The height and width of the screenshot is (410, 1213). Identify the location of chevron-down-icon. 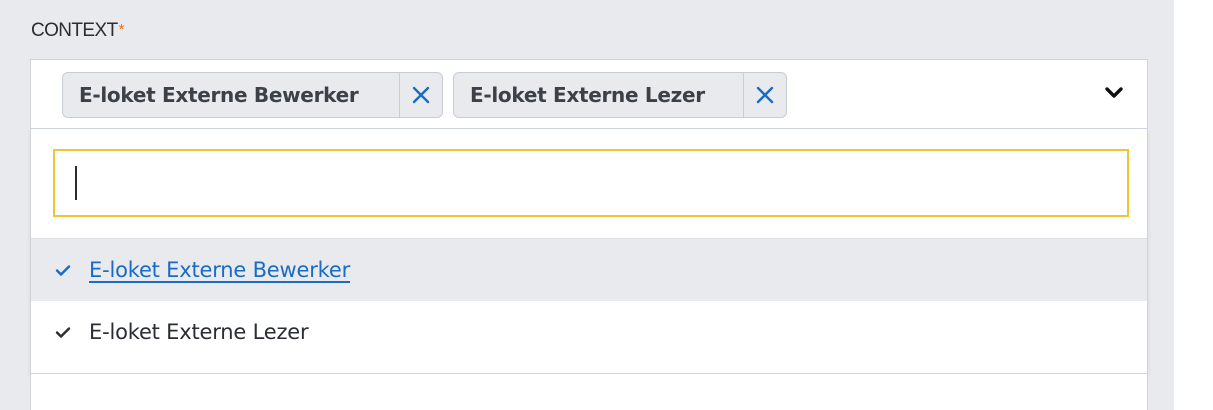
(1114, 92).